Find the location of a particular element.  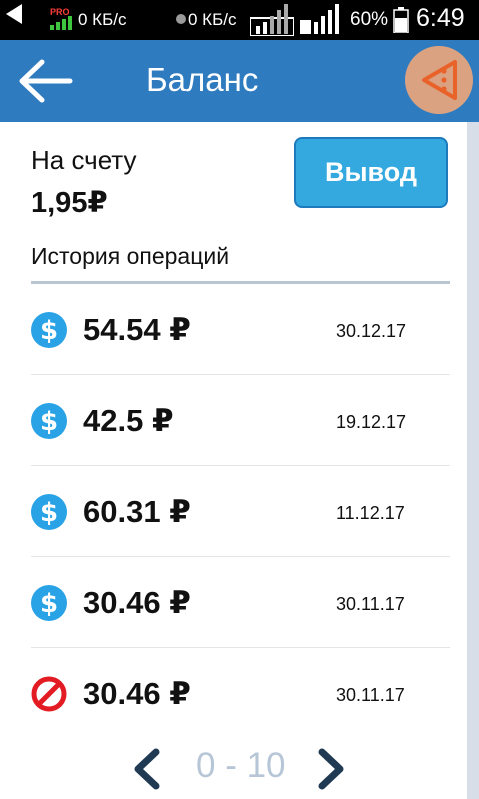

operation-row: $ 60.31 ₽ 11.12.17 is located at coordinates (225, 511).